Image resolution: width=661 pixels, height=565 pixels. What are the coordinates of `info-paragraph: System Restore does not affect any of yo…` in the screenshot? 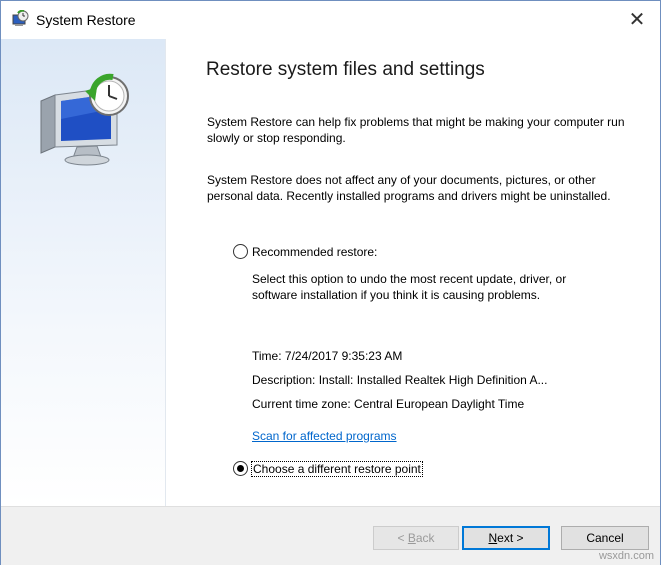 It's located at (409, 188).